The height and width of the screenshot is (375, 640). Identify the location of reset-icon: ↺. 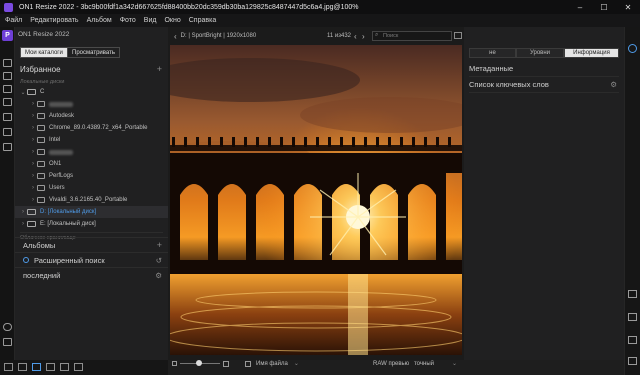
(159, 260).